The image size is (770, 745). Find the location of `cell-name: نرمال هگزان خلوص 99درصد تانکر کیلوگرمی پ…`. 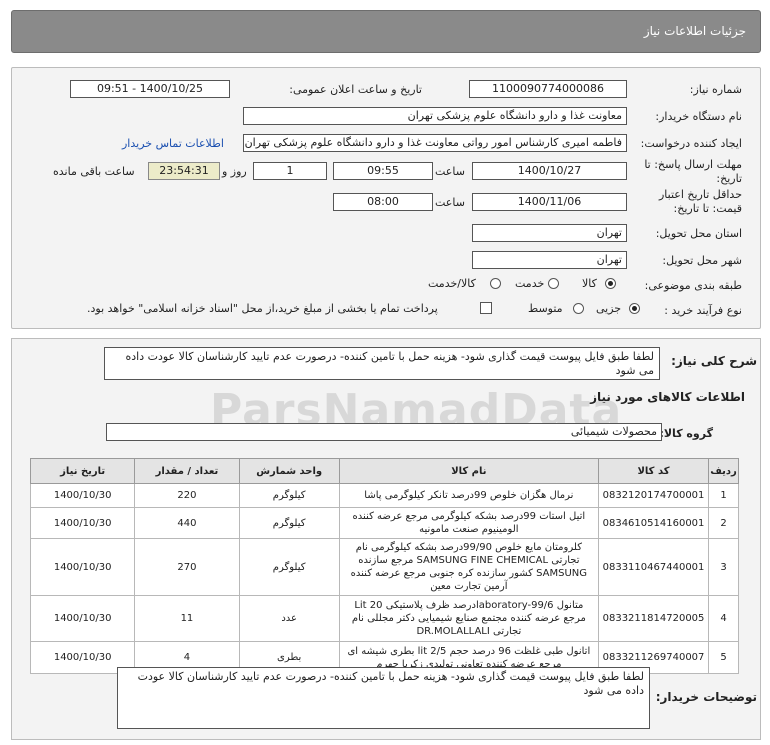

cell-name: نرمال هگزان خلوص 99درصد تانکر کیلوگرمی پ… is located at coordinates (468, 495).